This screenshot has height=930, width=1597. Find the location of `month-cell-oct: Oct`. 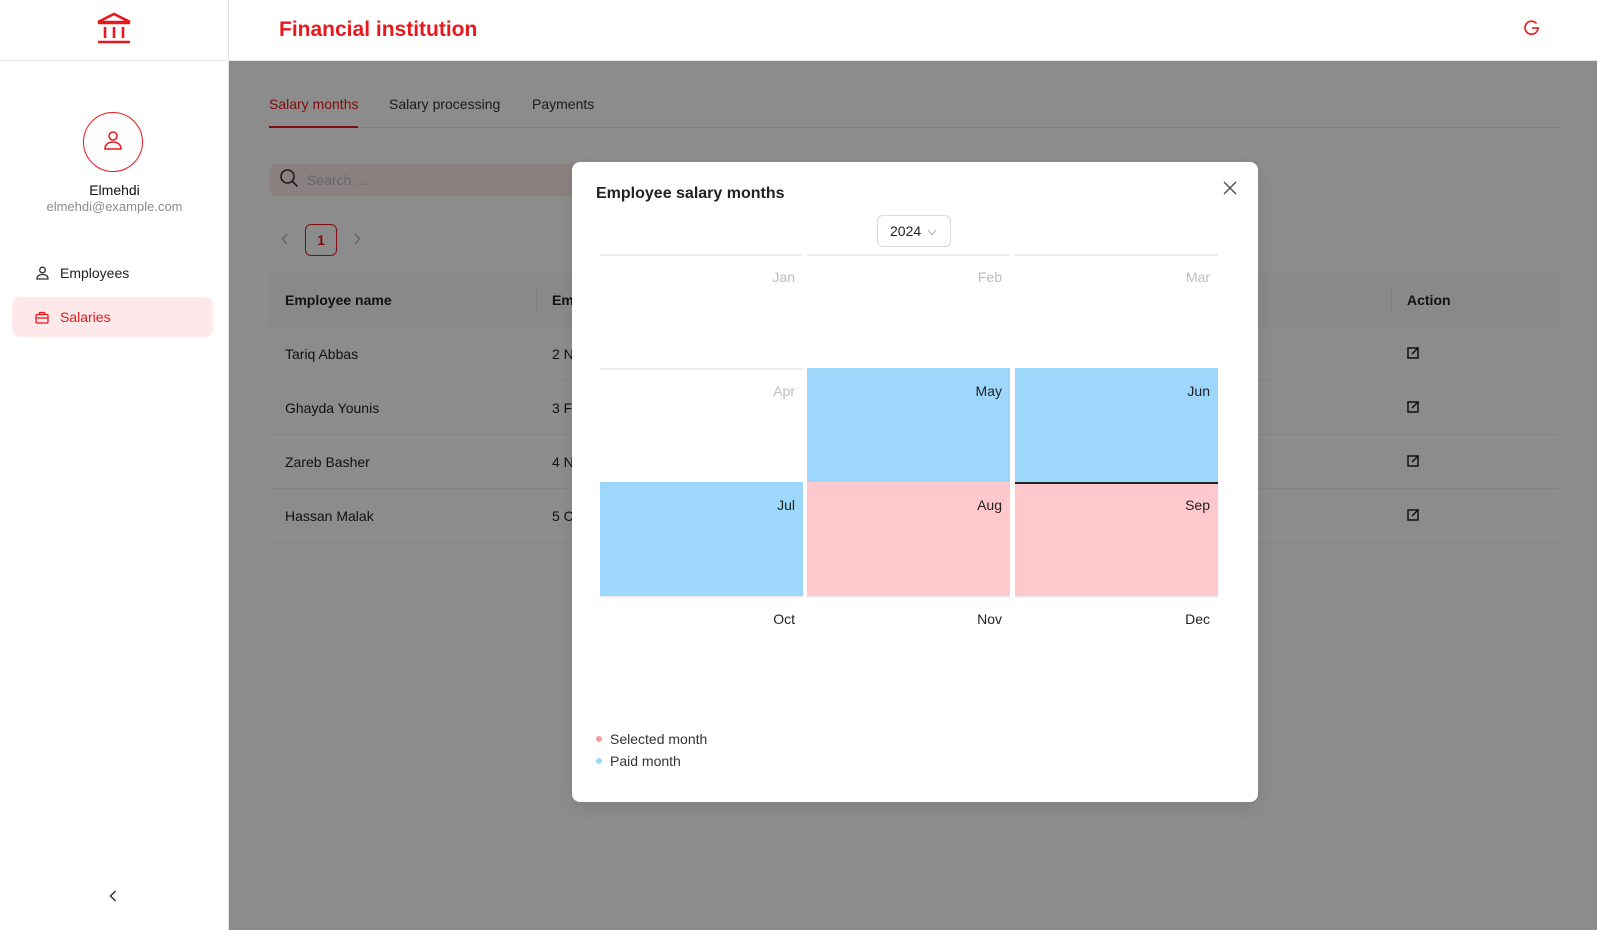

month-cell-oct: Oct is located at coordinates (701, 654).